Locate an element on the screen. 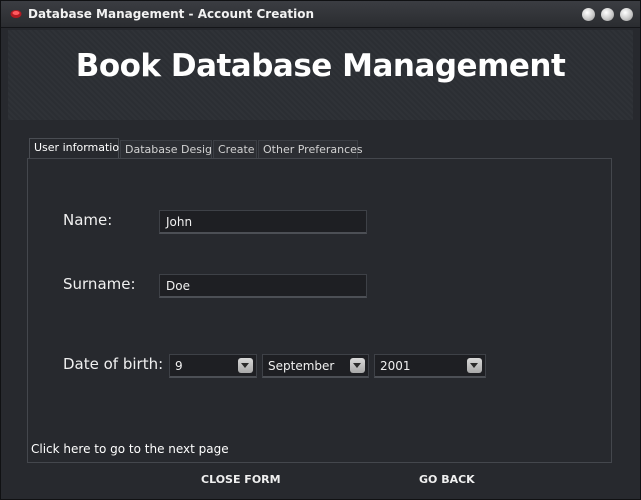 This screenshot has width=641, height=500. tab-create: Create is located at coordinates (235, 149).